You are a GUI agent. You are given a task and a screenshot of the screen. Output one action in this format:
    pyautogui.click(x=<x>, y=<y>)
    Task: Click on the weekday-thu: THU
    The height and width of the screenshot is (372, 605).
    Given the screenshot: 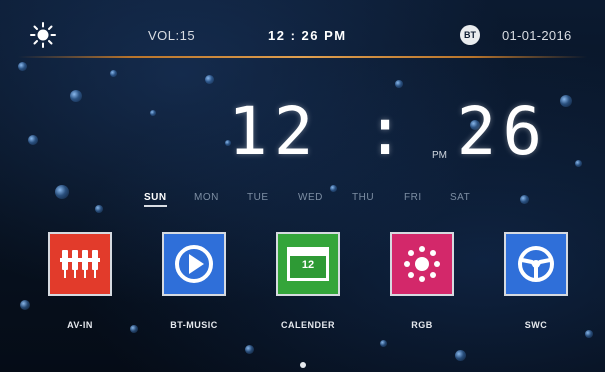 What is the action you would take?
    pyautogui.click(x=363, y=197)
    